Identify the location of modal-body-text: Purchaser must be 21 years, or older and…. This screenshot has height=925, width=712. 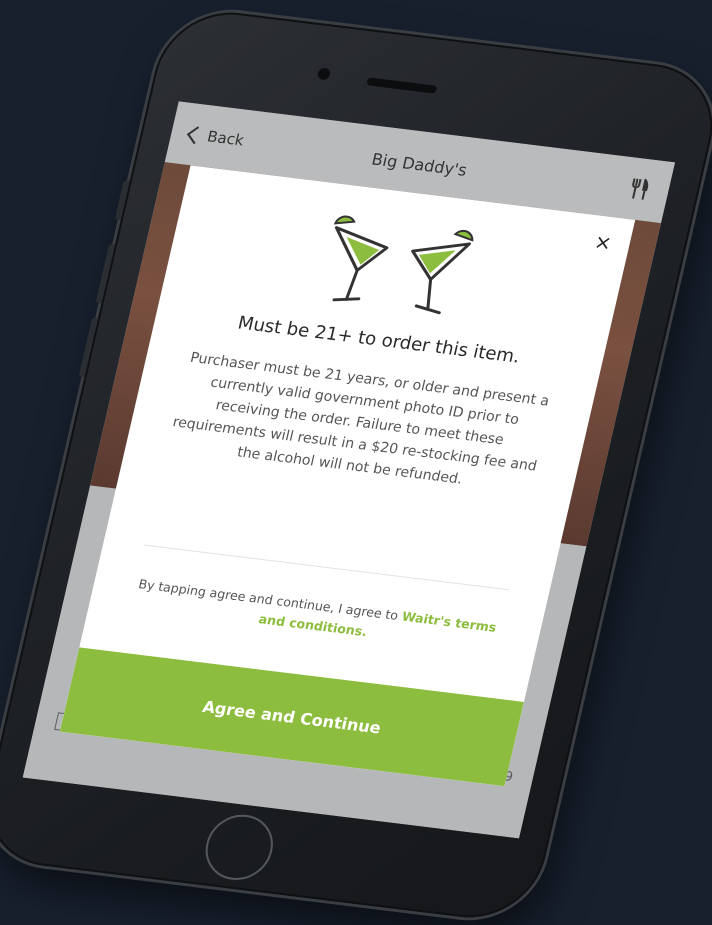
(361, 418).